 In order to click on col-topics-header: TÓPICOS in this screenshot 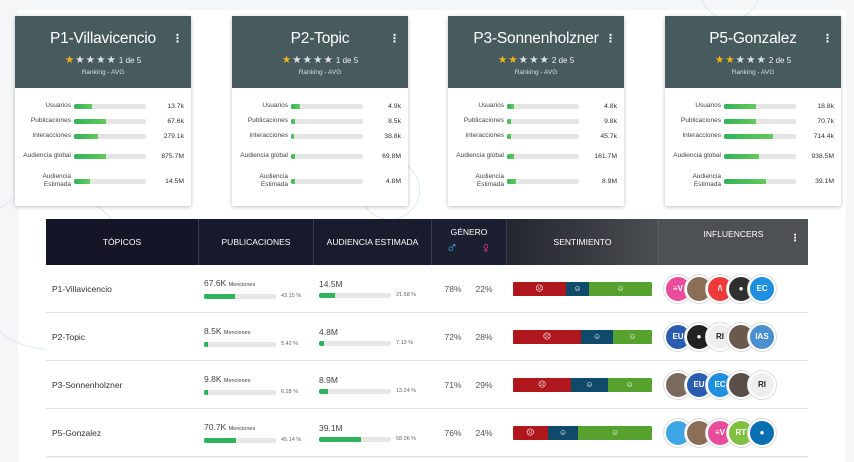, I will do `click(122, 242)`.